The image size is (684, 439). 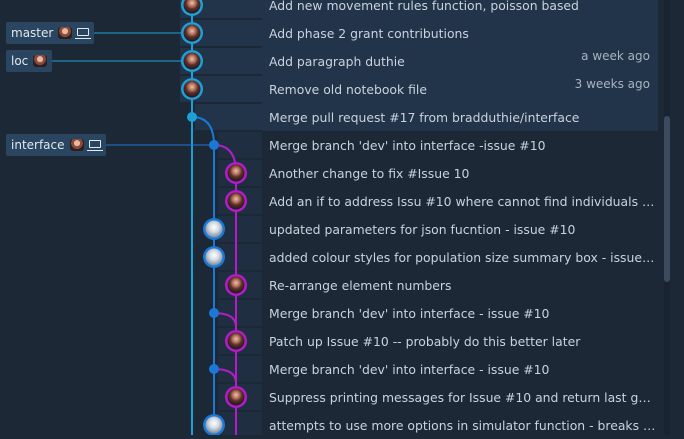 What do you see at coordinates (32, 33) in the screenshot?
I see `branch-ref-label: master` at bounding box center [32, 33].